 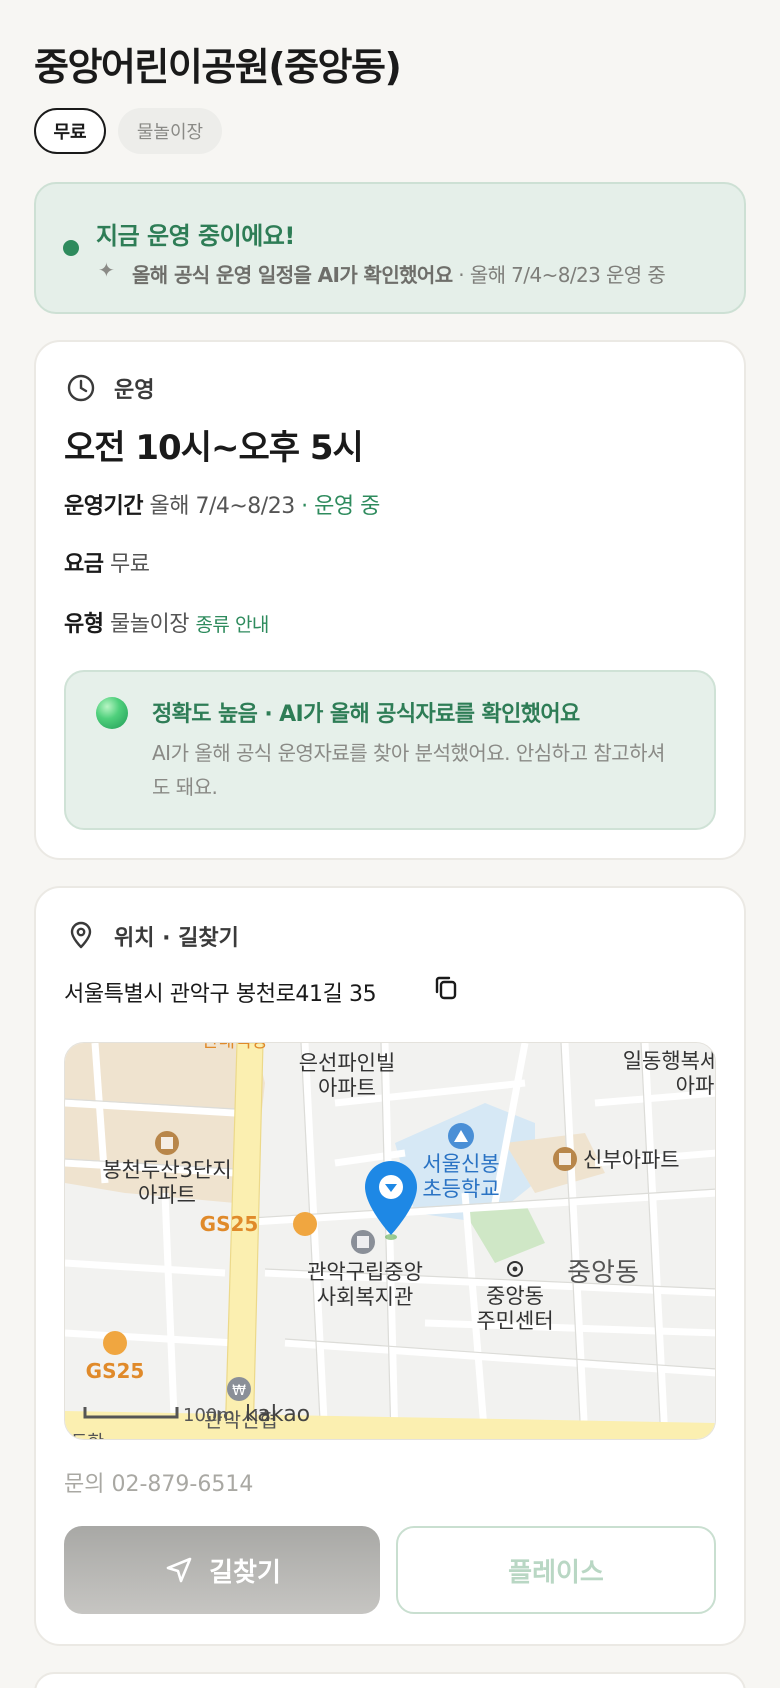 What do you see at coordinates (365, 1297) in the screenshot?
I see `svg-text: 사회복지관` at bounding box center [365, 1297].